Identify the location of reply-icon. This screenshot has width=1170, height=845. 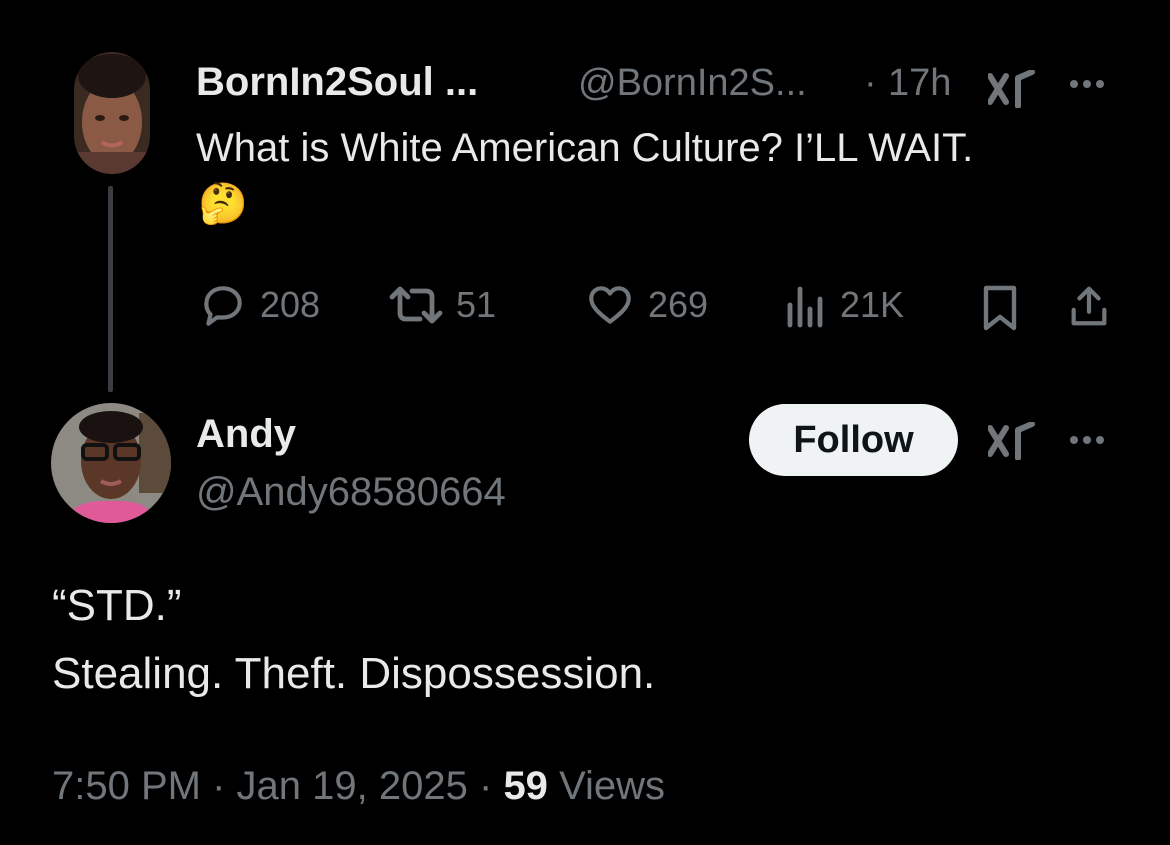
(223, 306).